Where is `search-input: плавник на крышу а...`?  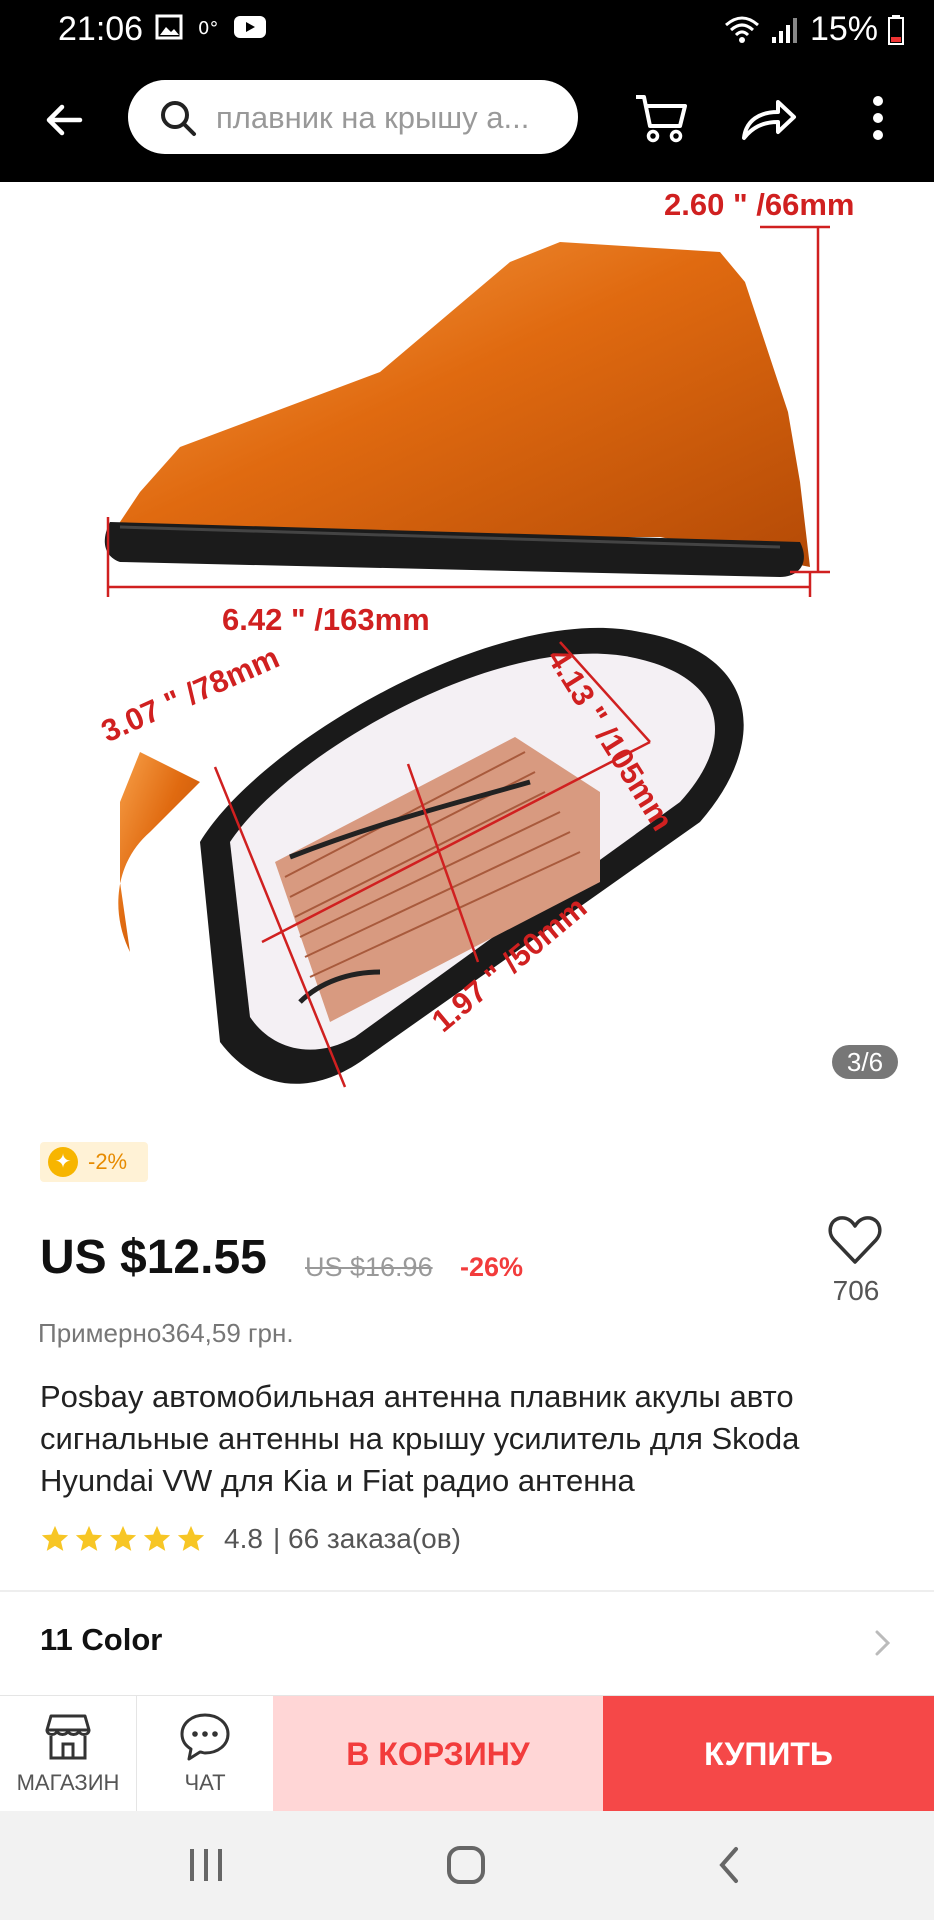
search-input: плавник на крышу а... is located at coordinates (388, 118).